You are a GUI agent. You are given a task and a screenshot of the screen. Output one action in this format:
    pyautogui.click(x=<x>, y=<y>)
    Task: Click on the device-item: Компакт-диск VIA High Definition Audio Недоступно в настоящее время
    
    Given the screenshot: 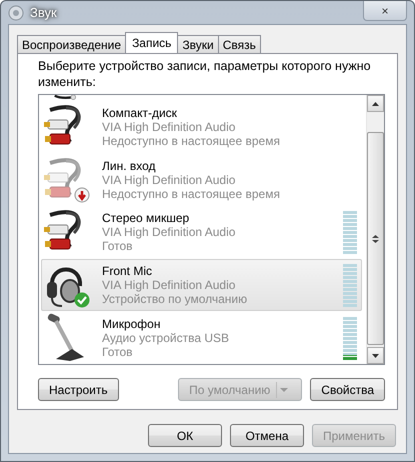 What is the action you would take?
    pyautogui.click(x=201, y=127)
    